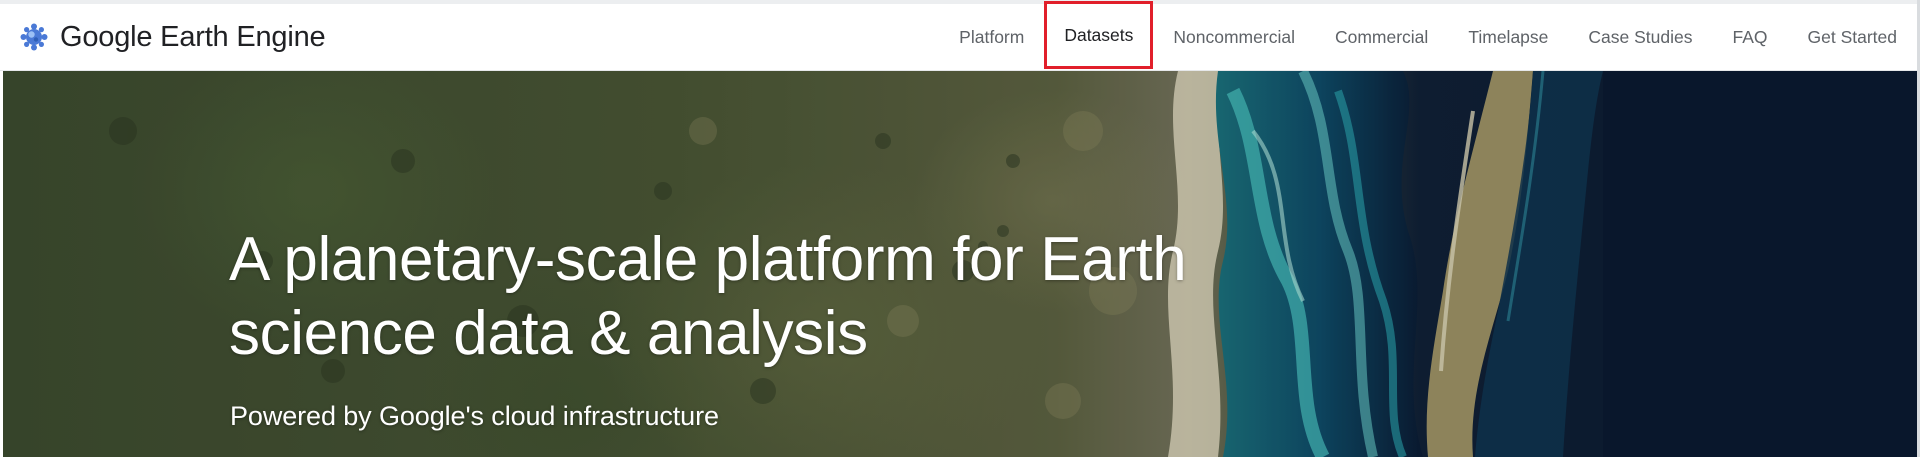 The image size is (1920, 457). Describe the element at coordinates (548, 333) in the screenshot. I see `hero-title-line-2: science data & analysis` at that location.